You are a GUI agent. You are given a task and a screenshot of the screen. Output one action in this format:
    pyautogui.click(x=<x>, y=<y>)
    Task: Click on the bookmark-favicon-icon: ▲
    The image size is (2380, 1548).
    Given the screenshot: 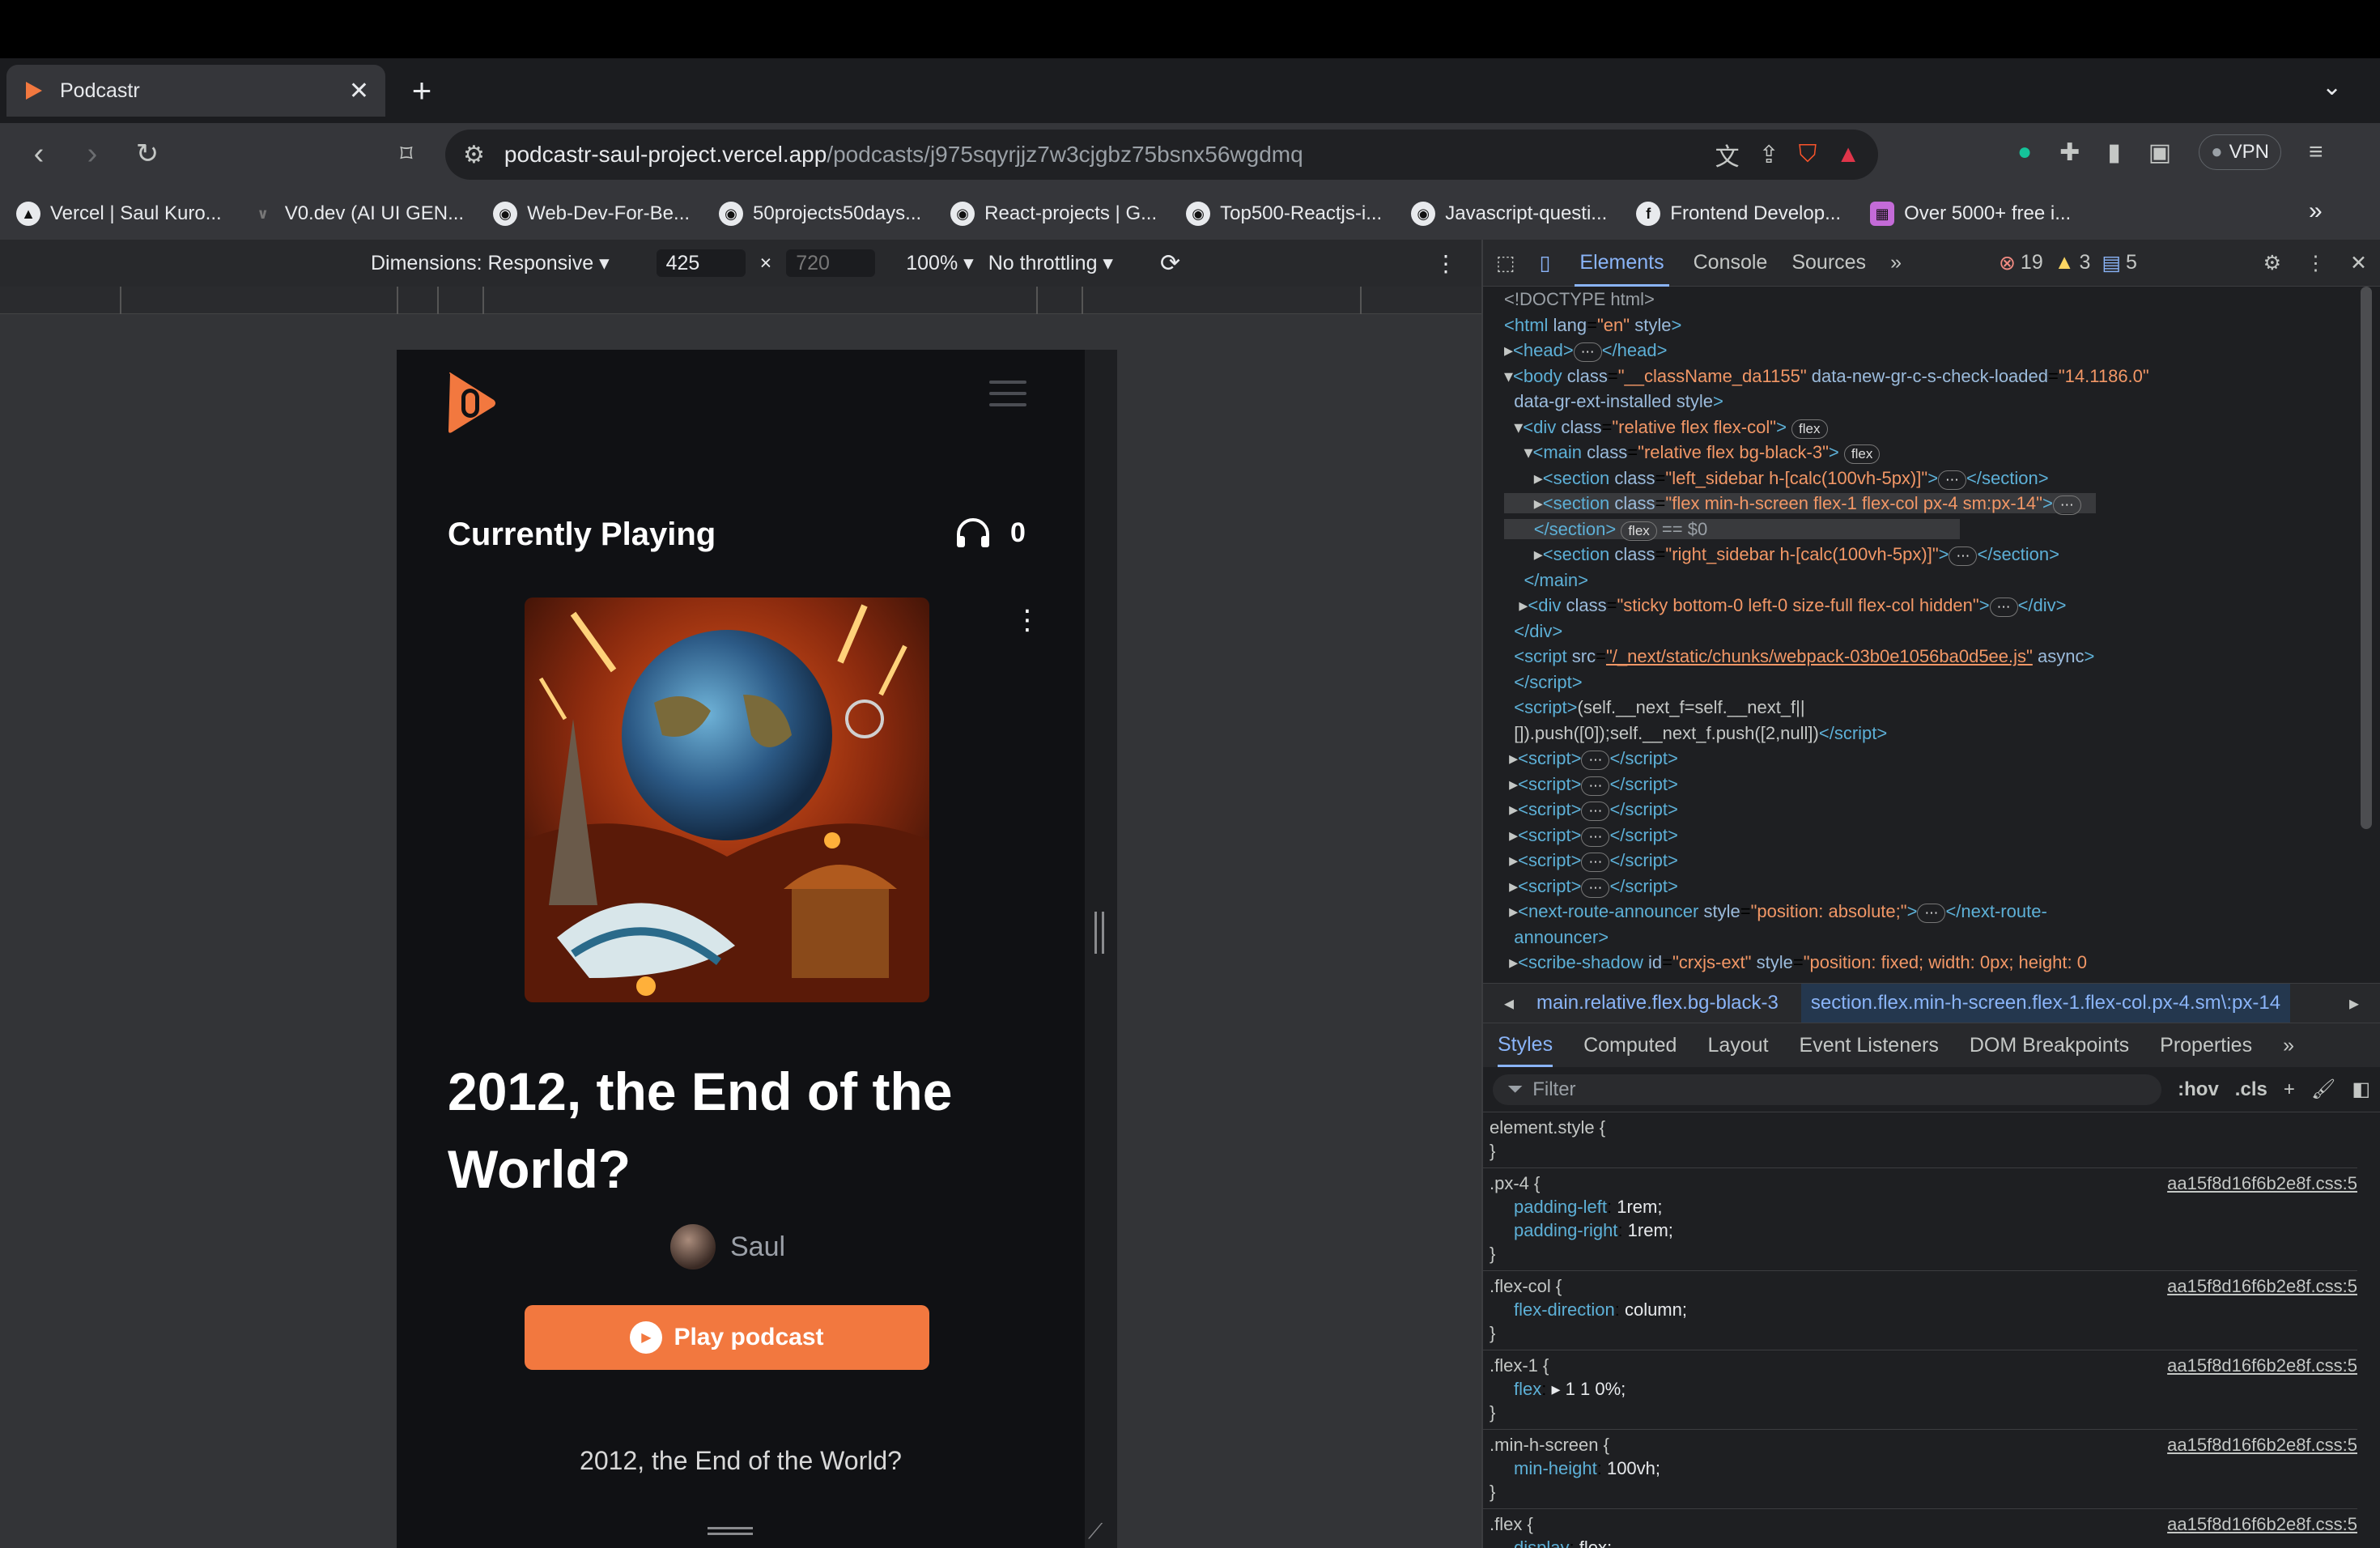 What is the action you would take?
    pyautogui.click(x=28, y=214)
    